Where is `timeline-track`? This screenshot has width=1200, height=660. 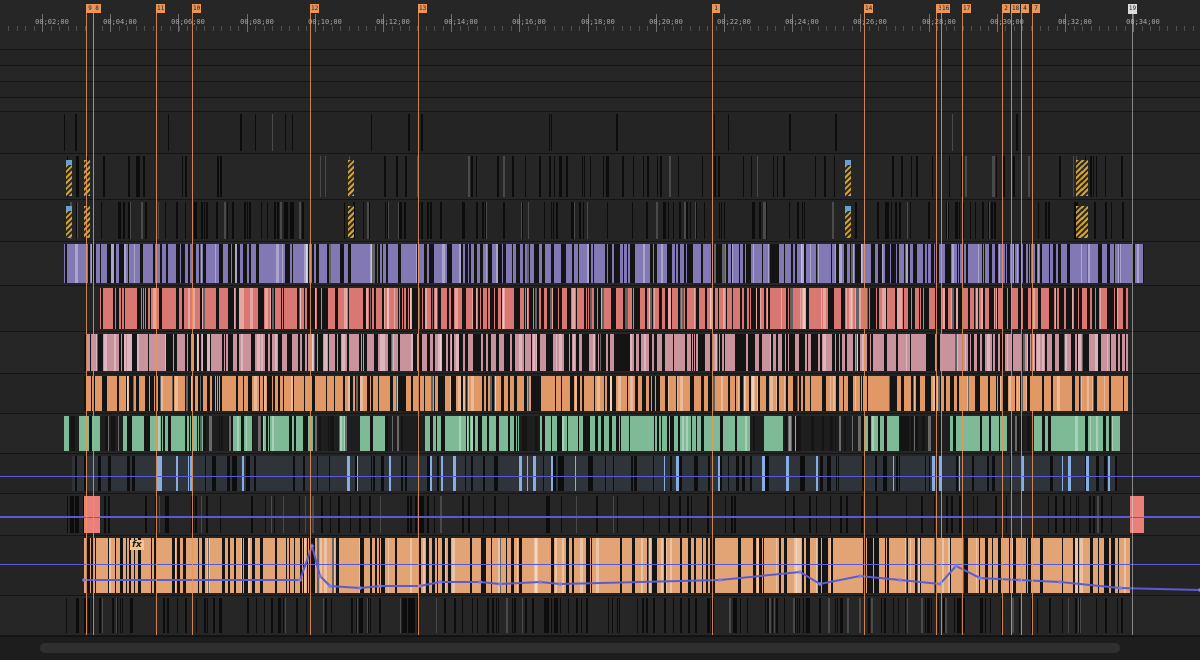
timeline-track is located at coordinates (600, 616).